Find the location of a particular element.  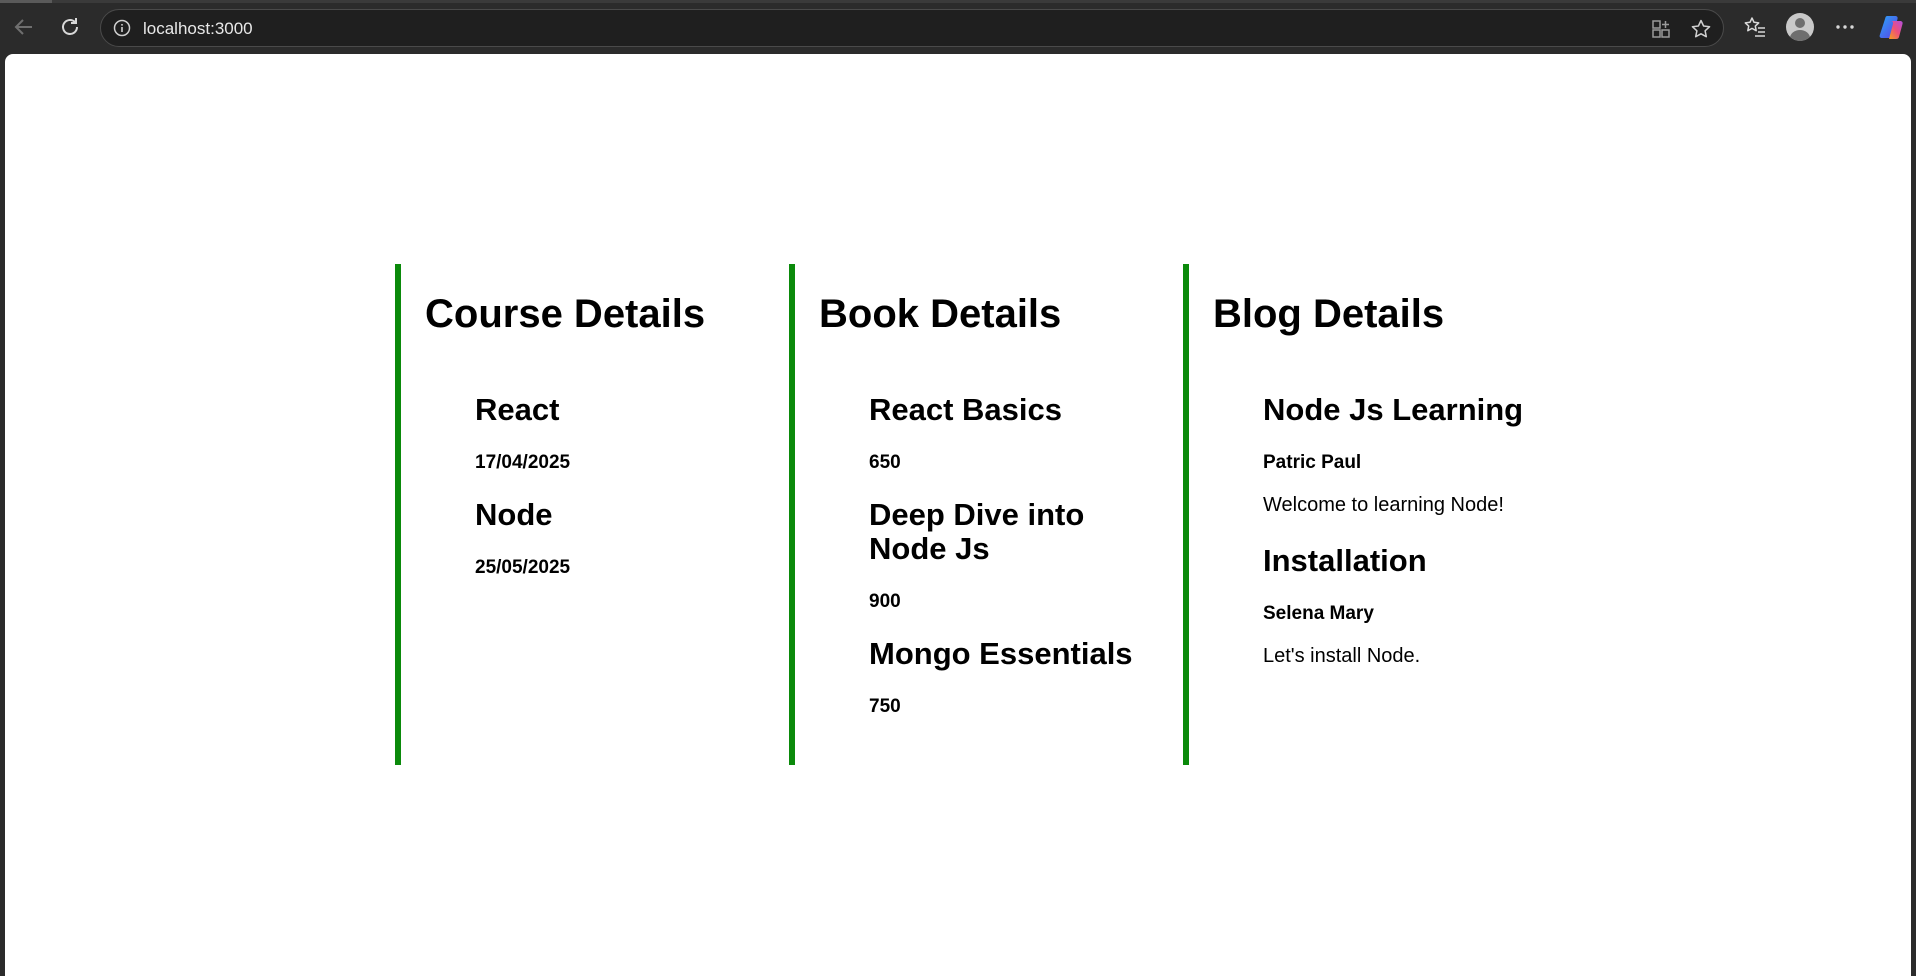

book-item: React Basics 650 is located at coordinates (1026, 433).